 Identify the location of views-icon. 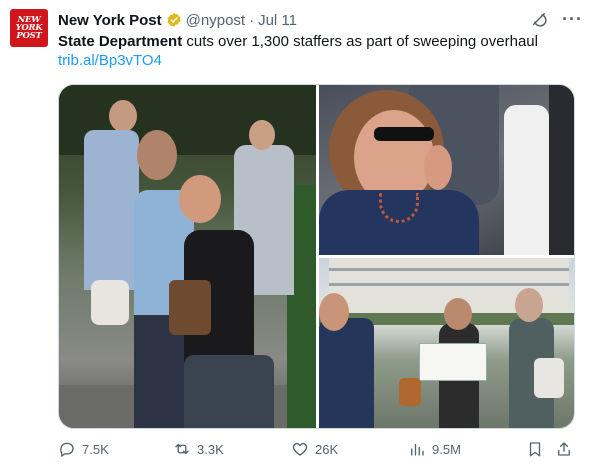
(417, 449).